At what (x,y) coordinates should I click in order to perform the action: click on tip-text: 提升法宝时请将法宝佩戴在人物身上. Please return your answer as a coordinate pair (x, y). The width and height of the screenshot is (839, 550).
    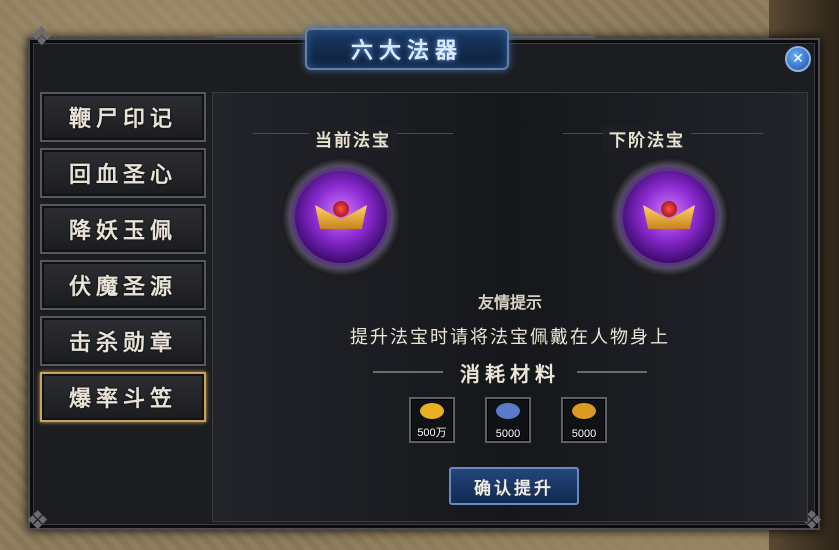
    Looking at the image, I should click on (510, 337).